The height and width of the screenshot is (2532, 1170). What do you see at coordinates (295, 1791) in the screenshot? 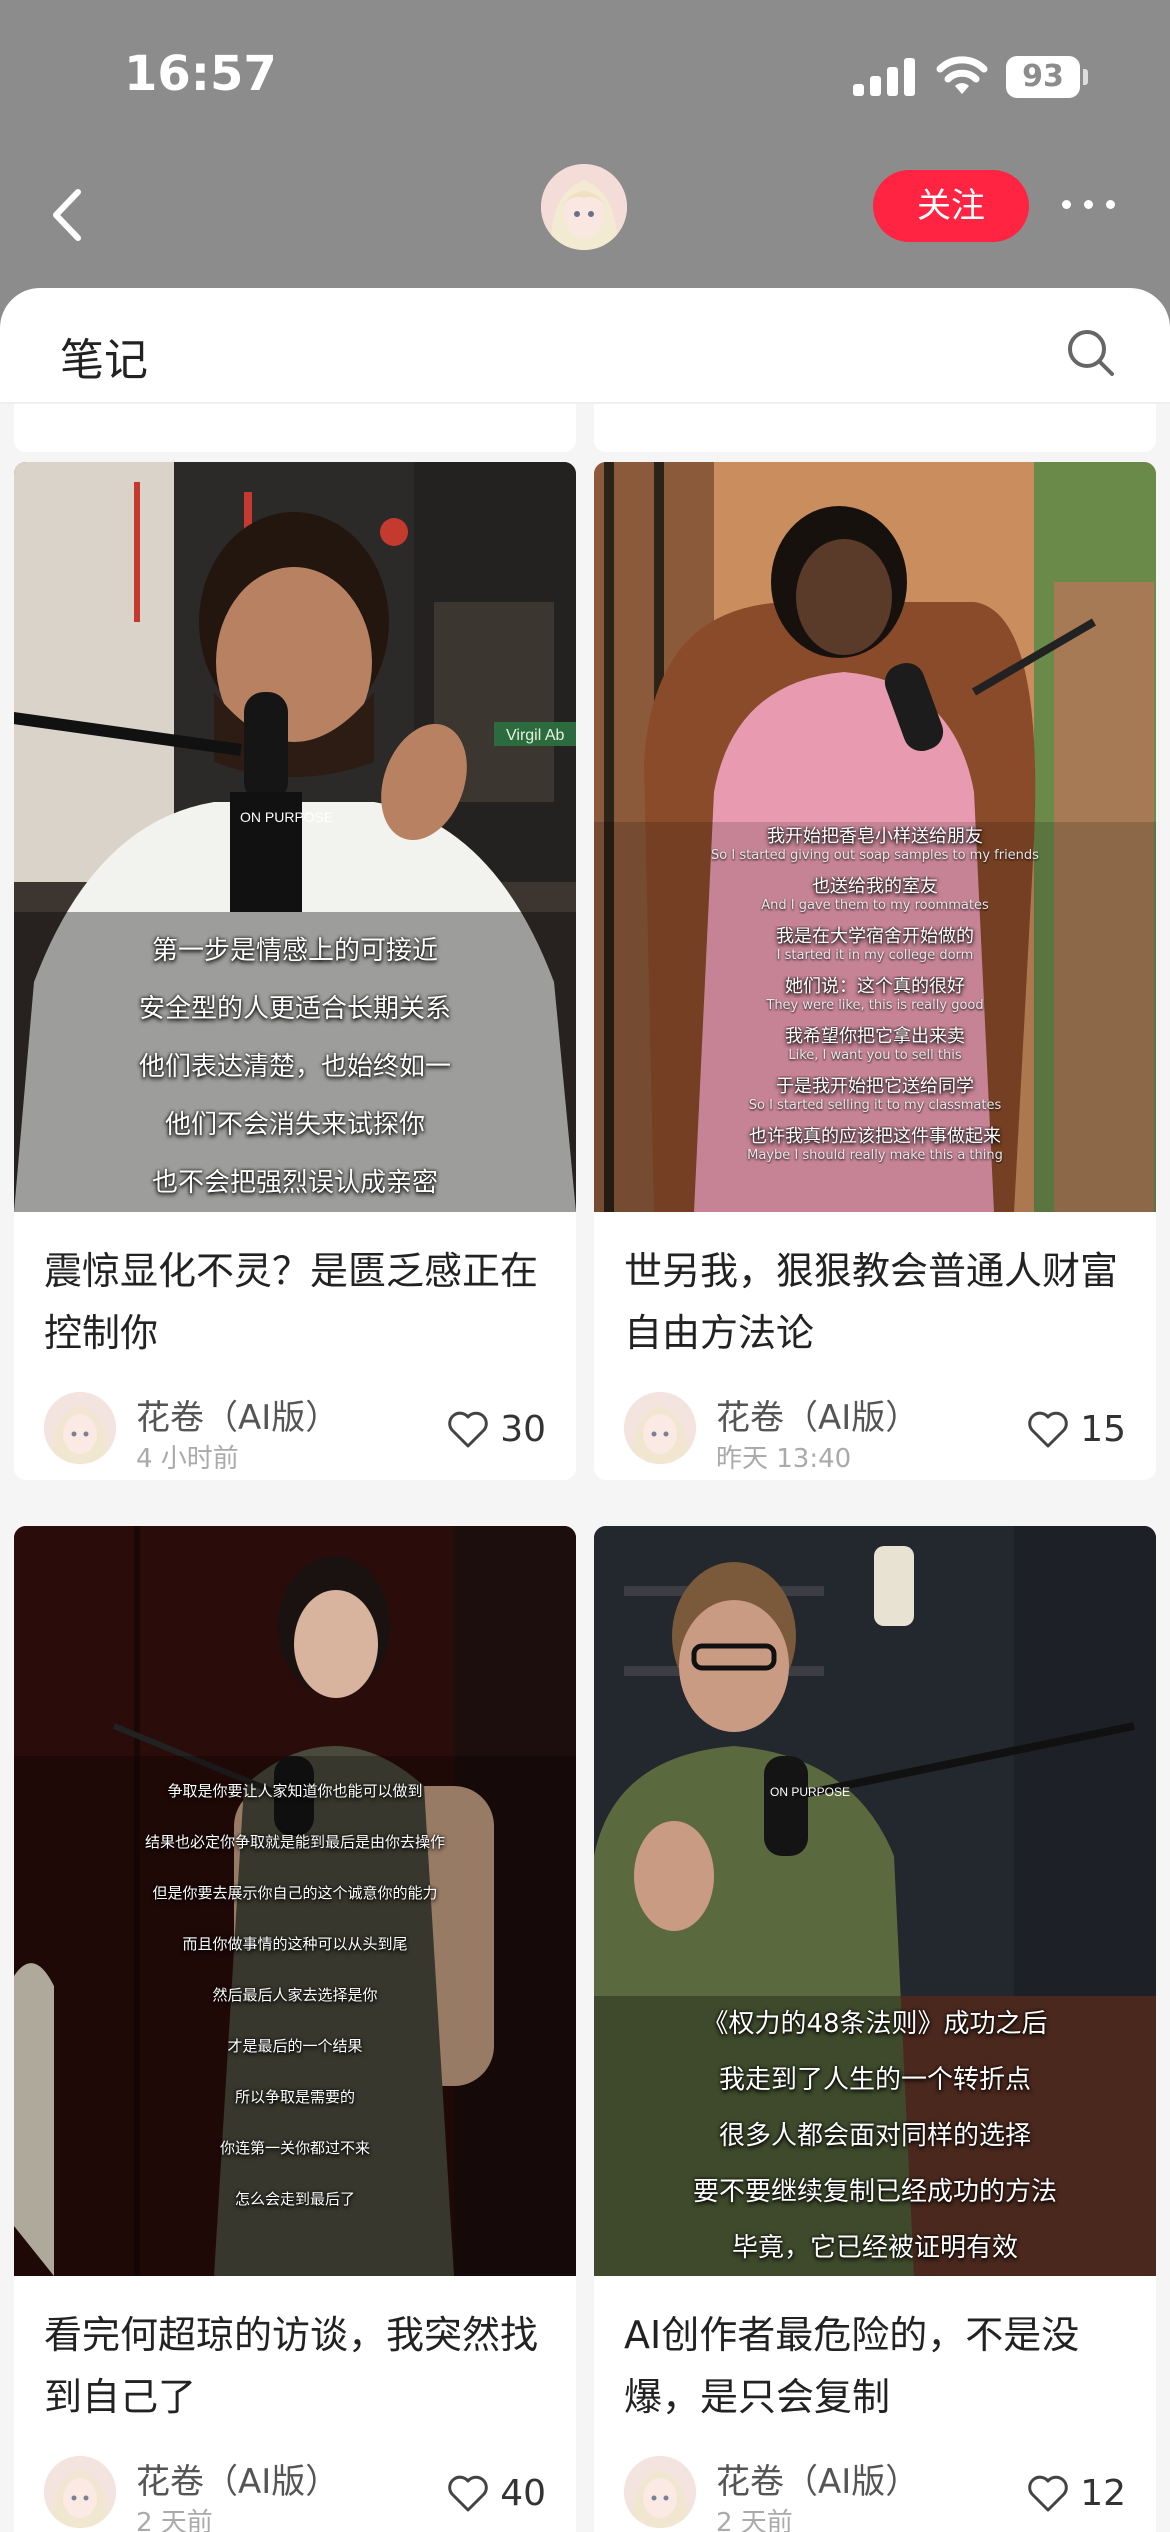
I see `caption-line: 争取是你要让人家知道你也能可以做到` at bounding box center [295, 1791].